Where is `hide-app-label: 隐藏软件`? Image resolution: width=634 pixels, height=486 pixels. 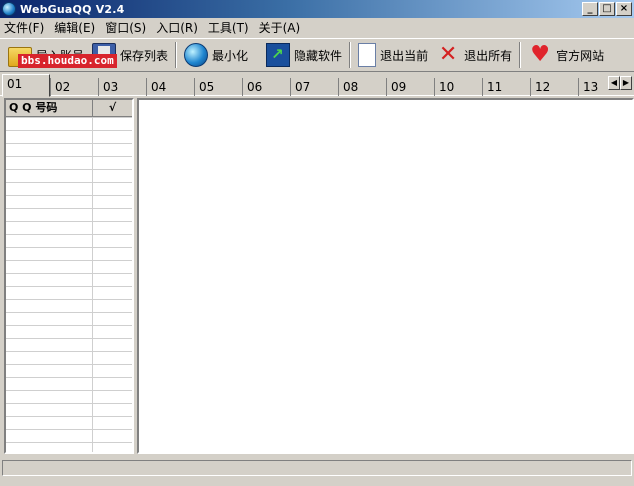
hide-app-label: 隐藏软件 is located at coordinates (318, 55).